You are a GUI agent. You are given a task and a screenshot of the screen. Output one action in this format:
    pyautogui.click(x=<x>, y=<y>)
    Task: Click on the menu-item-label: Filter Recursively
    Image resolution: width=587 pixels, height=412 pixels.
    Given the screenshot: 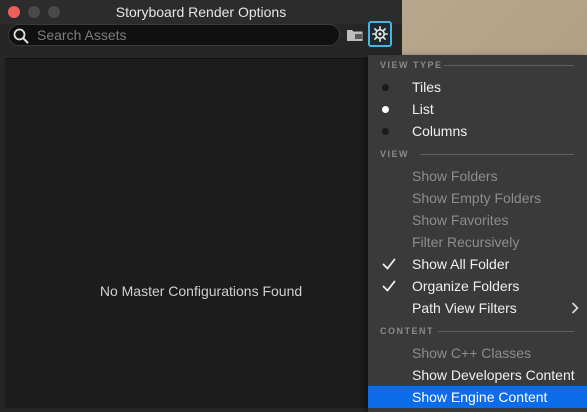 What is the action you would take?
    pyautogui.click(x=466, y=242)
    